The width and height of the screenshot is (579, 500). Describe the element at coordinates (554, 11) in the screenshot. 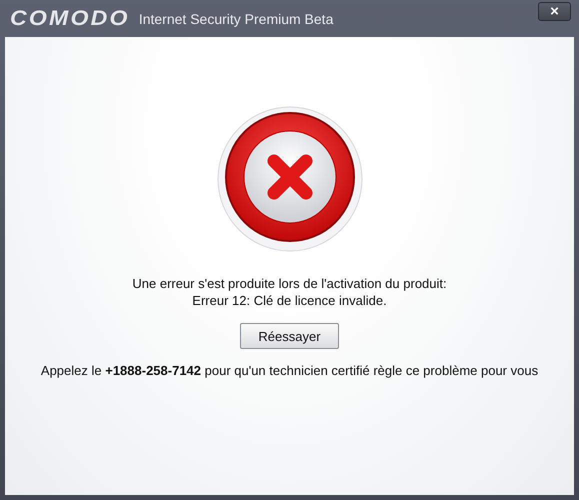

I see `close-button: ×` at that location.